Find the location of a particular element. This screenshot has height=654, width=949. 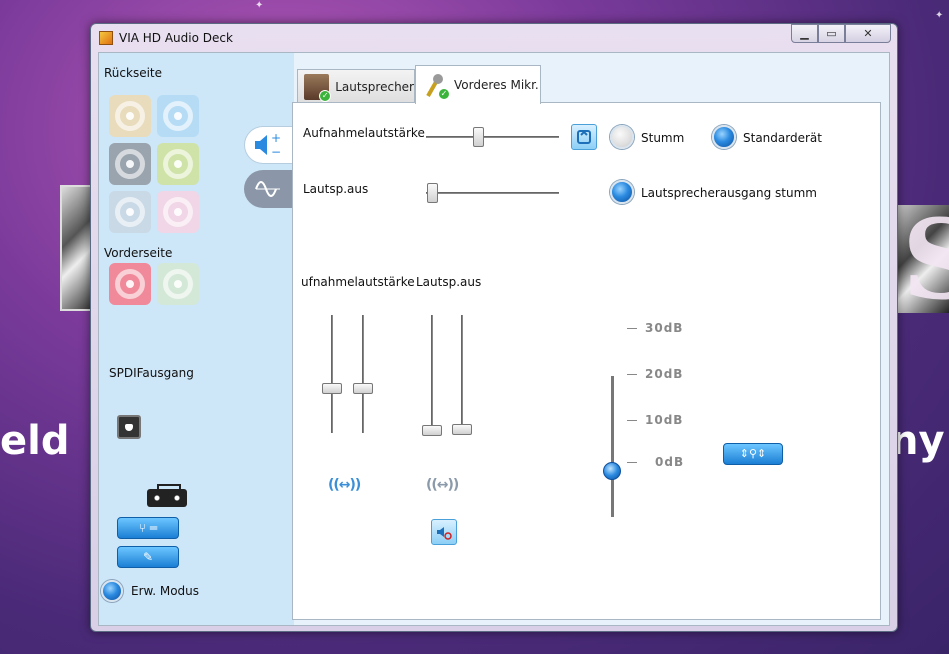

speaker-mute-button is located at coordinates (444, 532).